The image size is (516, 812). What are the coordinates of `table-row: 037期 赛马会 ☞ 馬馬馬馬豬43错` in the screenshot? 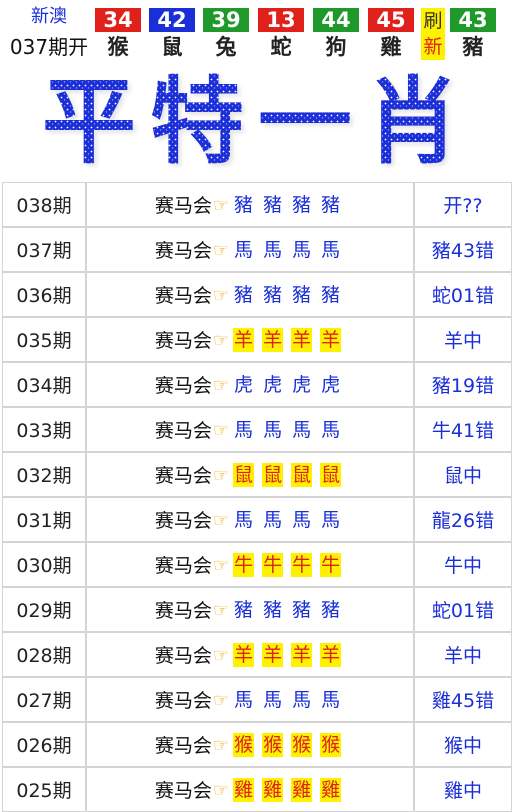 It's located at (257, 249).